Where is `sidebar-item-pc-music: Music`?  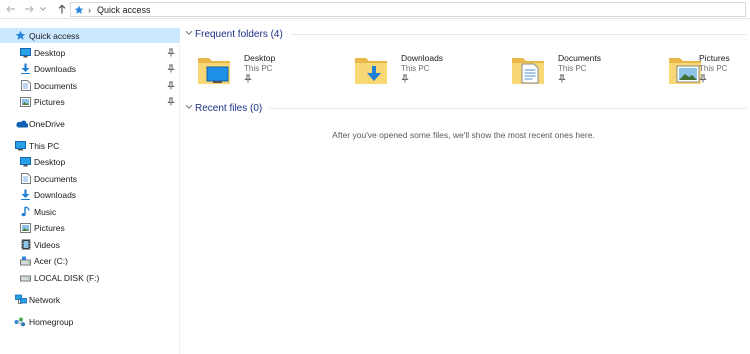 sidebar-item-pc-music: Music is located at coordinates (90, 211).